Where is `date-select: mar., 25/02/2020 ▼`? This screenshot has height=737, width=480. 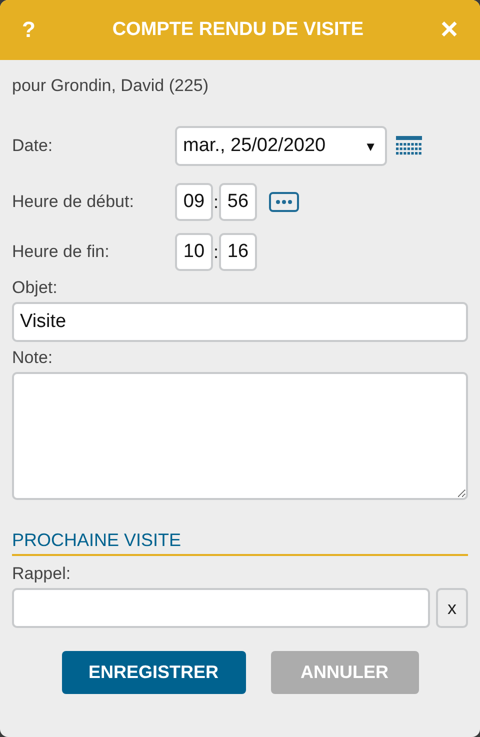 date-select: mar., 25/02/2020 ▼ is located at coordinates (281, 146).